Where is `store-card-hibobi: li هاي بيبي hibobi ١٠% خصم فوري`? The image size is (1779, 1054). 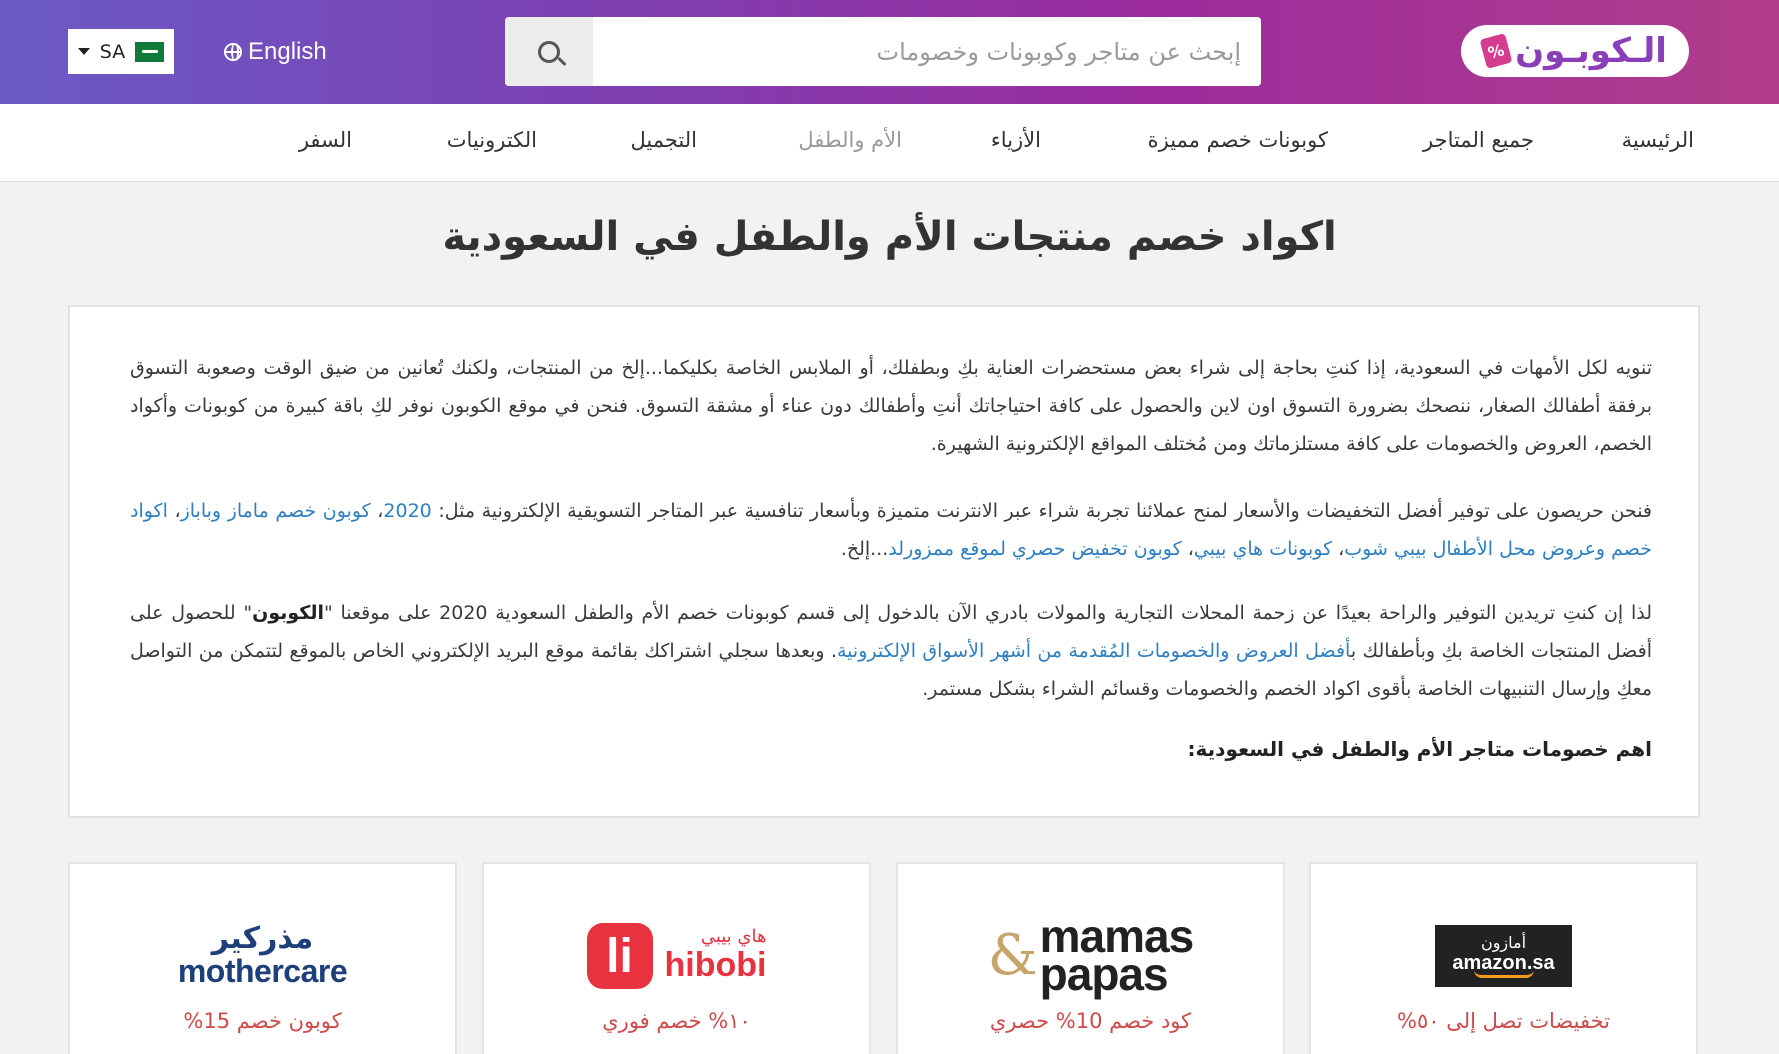 store-card-hibobi: li هاي بيبي hibobi ١٠% خصم فوري is located at coordinates (676, 958).